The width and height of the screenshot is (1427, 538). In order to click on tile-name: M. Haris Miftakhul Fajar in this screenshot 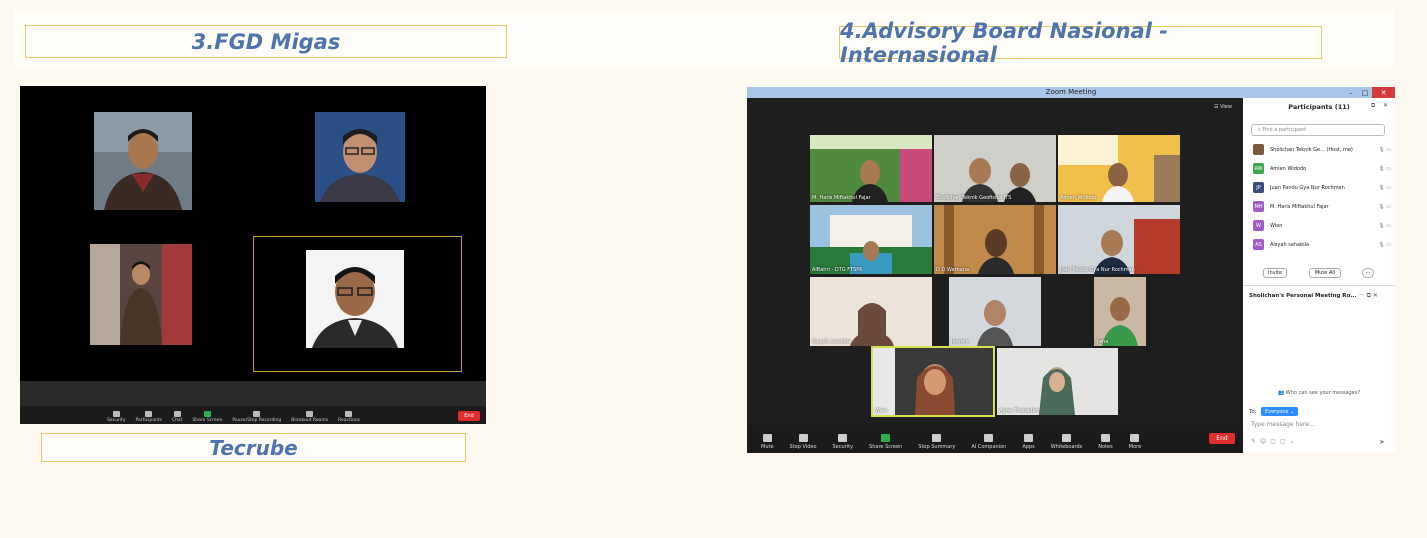, I will do `click(841, 198)`.